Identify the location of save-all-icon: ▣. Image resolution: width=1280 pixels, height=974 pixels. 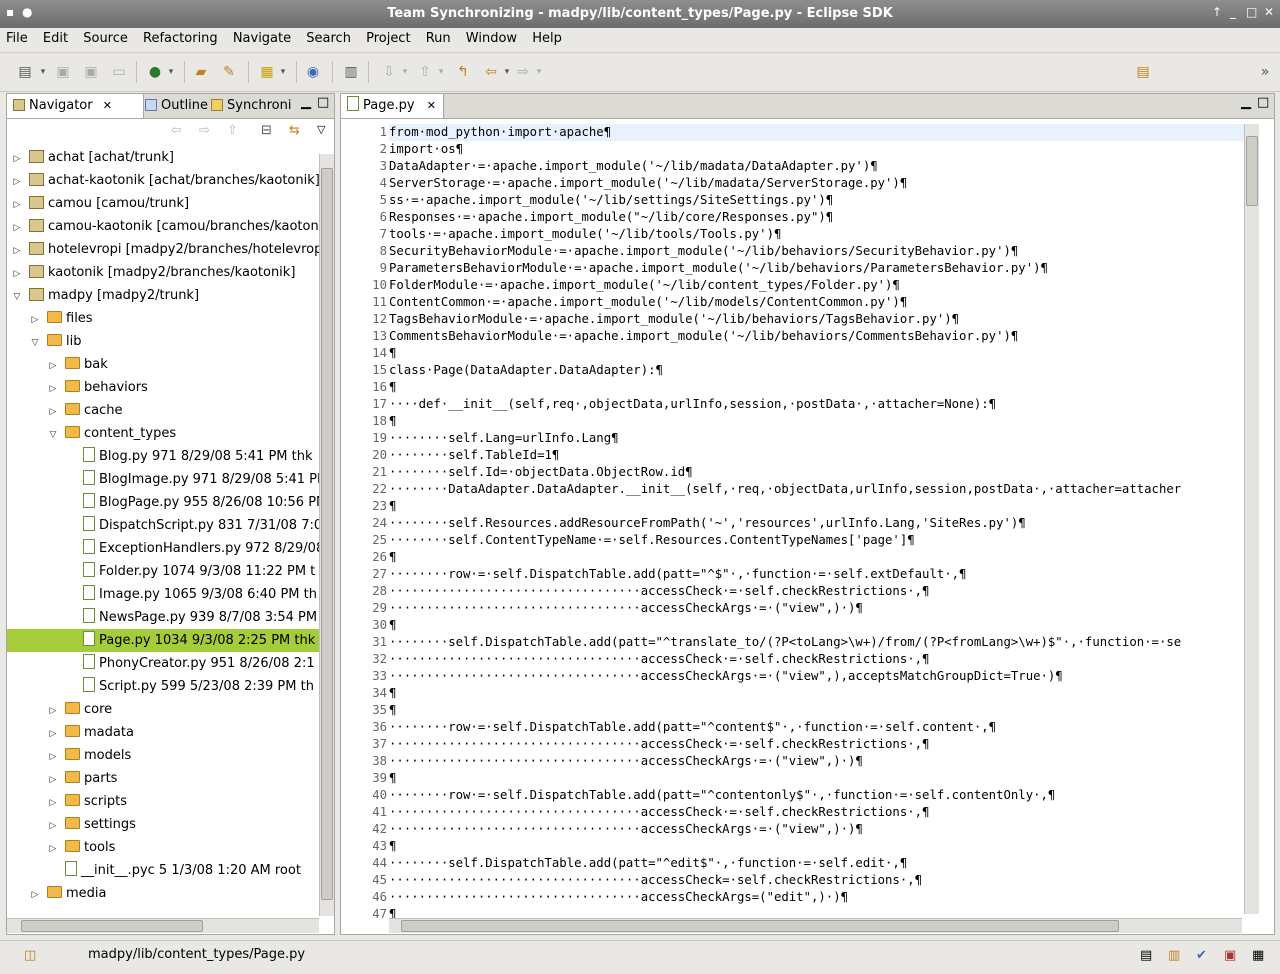
(91, 72).